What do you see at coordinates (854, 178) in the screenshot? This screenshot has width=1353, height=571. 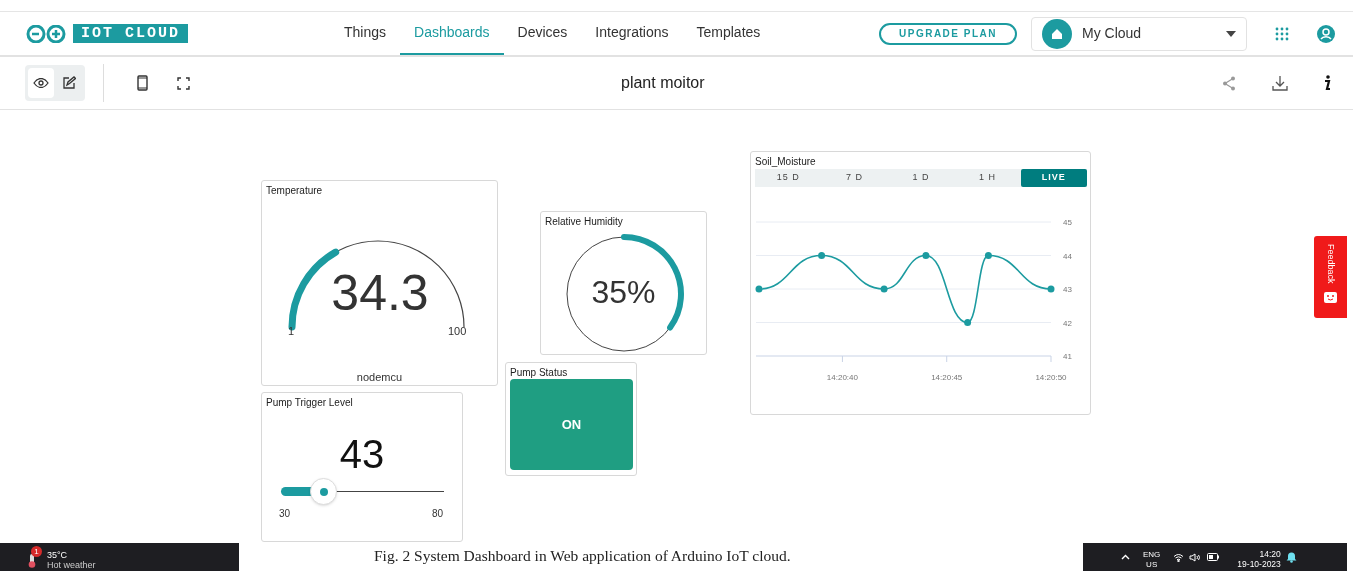 I see `time-range-tab: 7 D` at bounding box center [854, 178].